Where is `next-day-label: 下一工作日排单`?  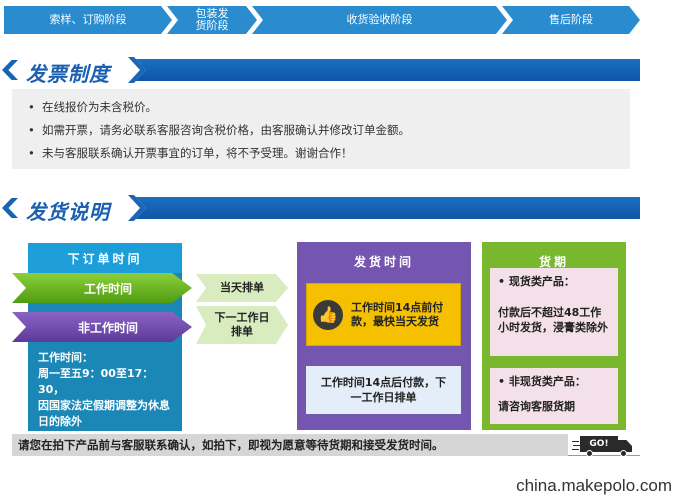 next-day-label: 下一工作日排单 is located at coordinates (242, 324).